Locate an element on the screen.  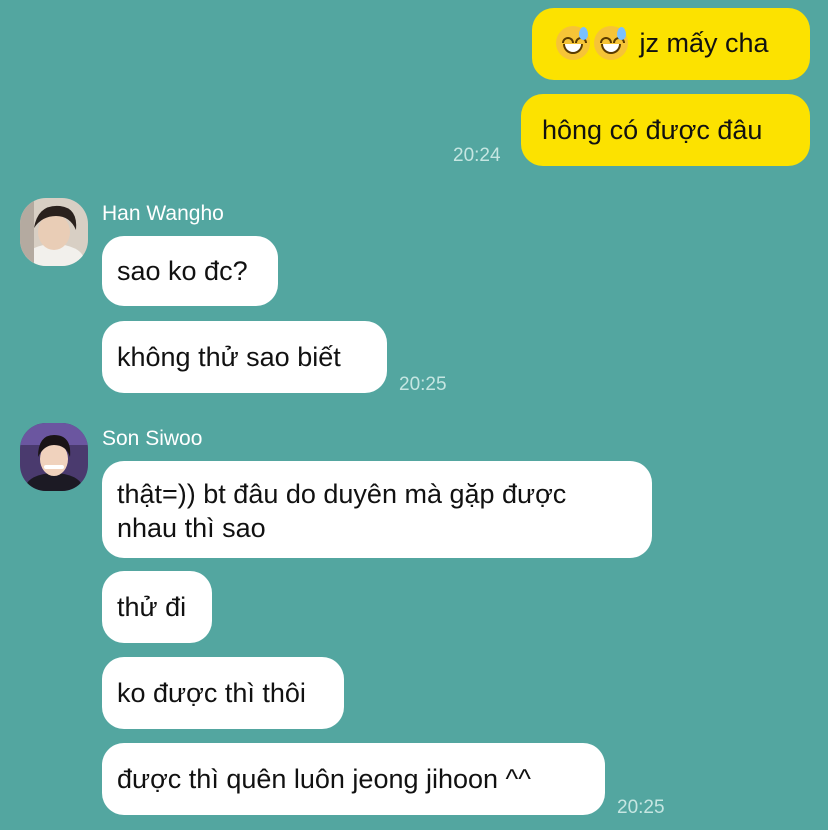
message-bubble: thử đi is located at coordinates (157, 607).